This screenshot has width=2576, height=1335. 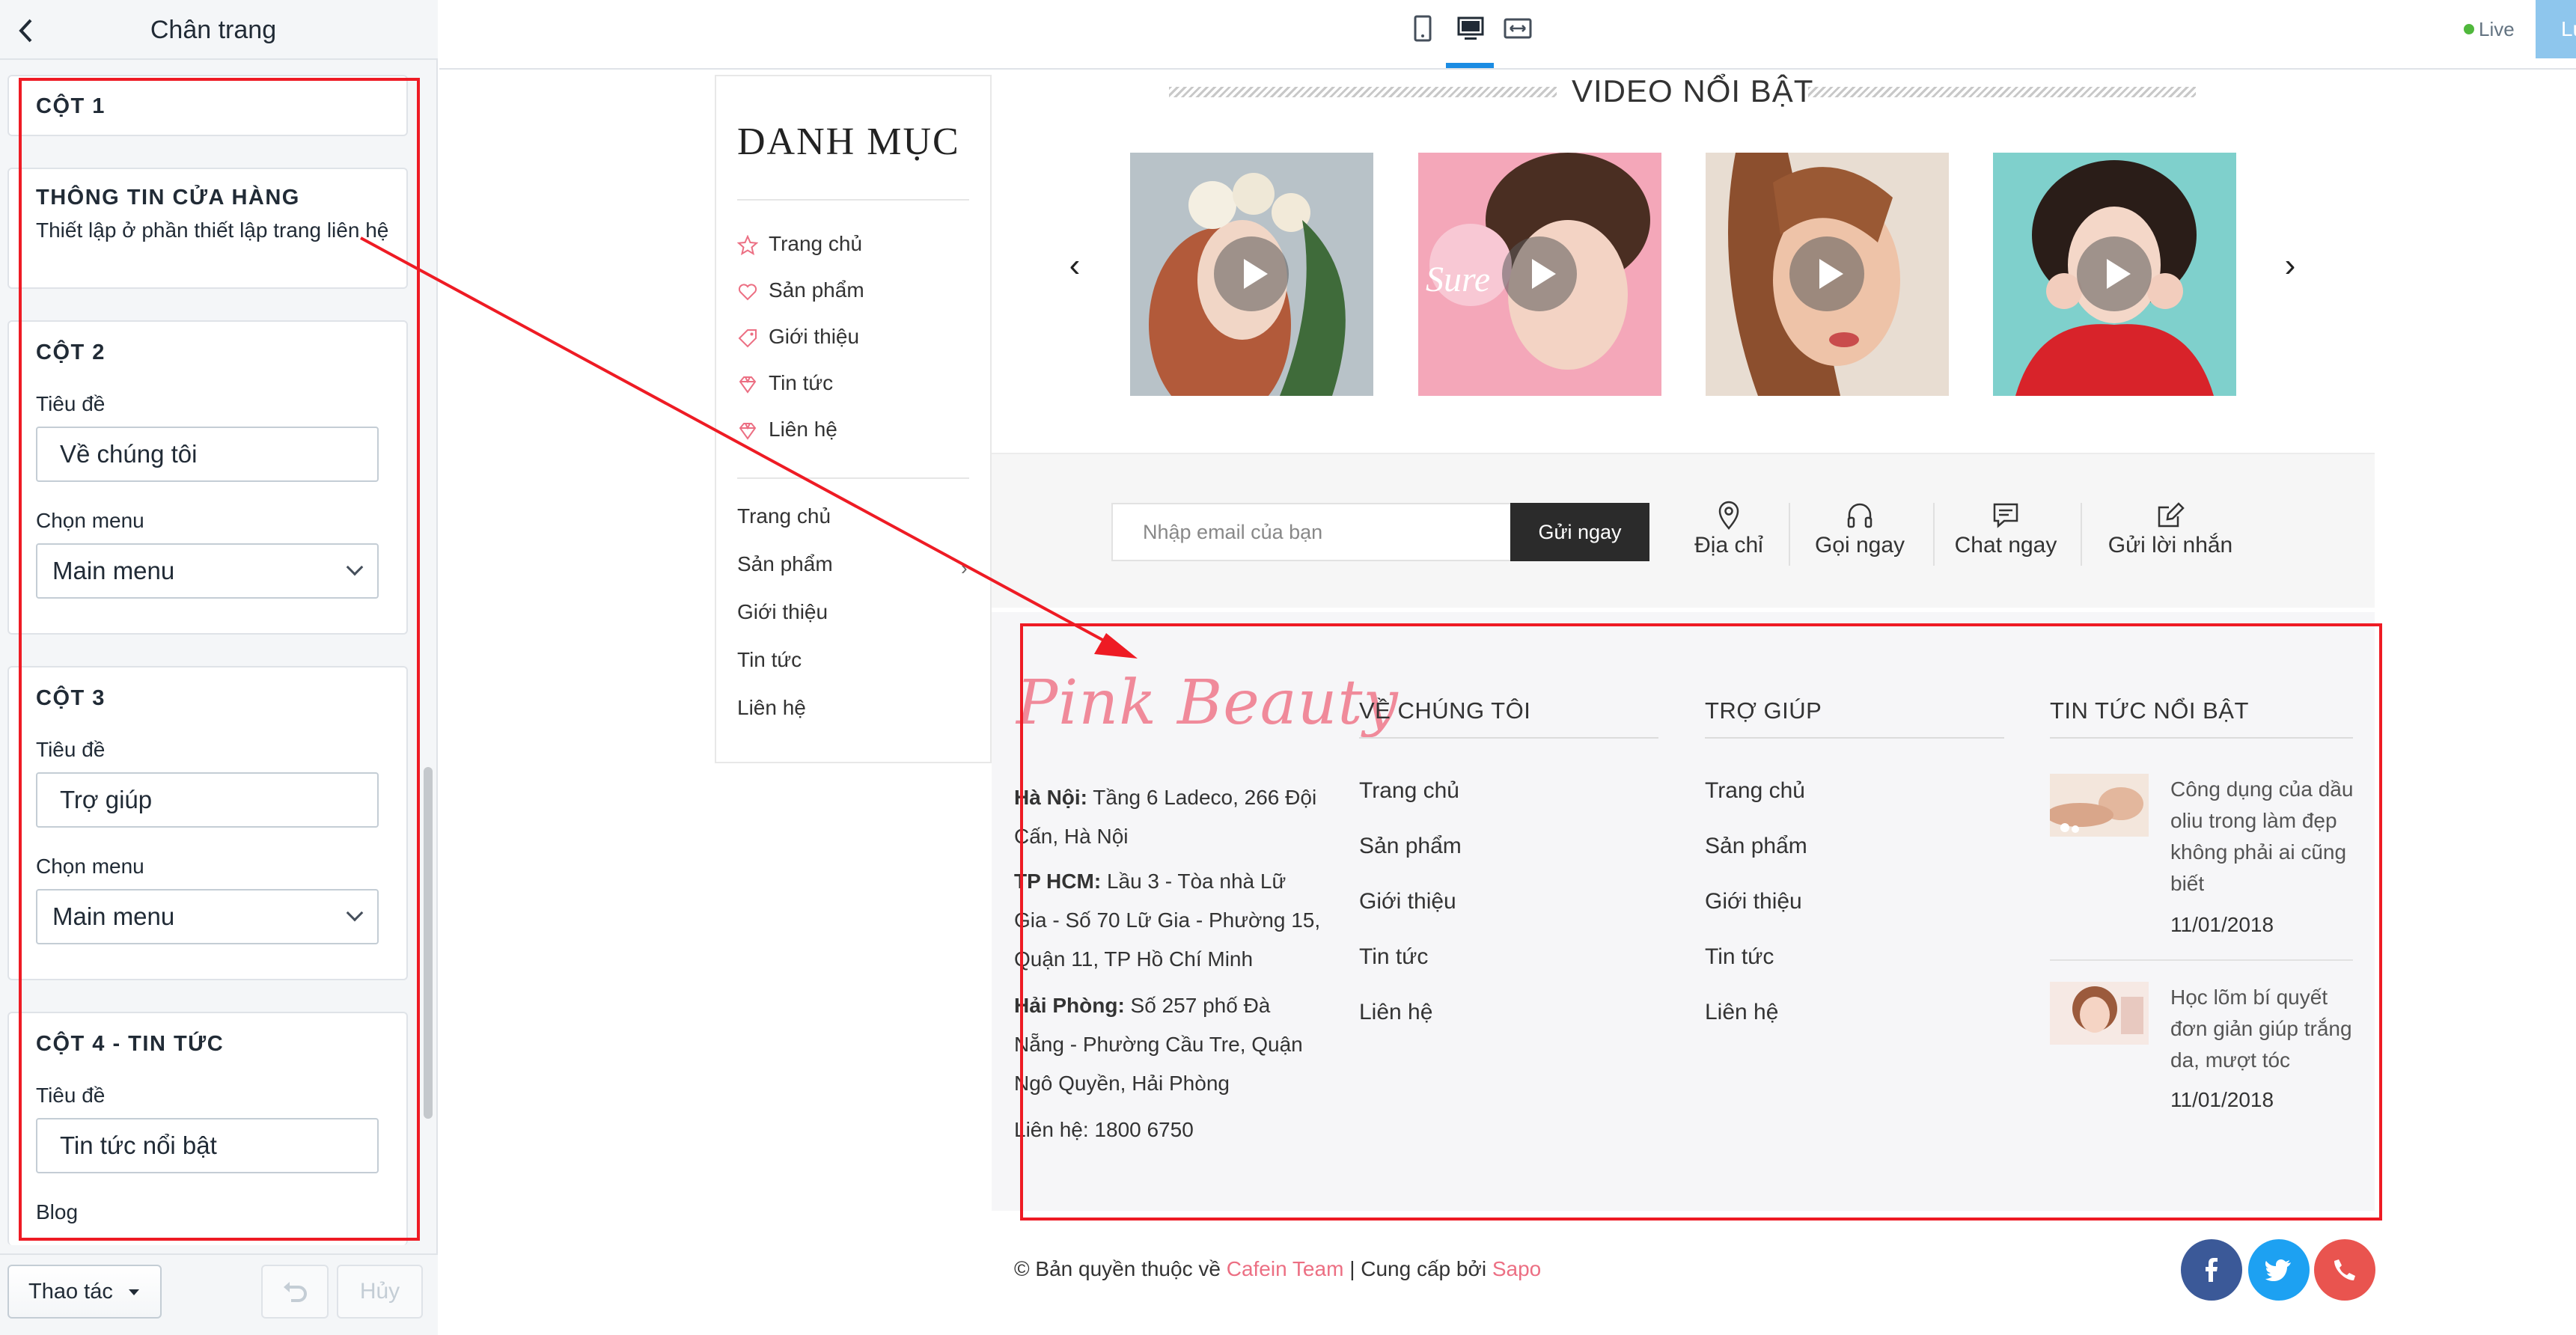 I want to click on newsletter-email-input: Nhập email của bạn, so click(x=1311, y=532).